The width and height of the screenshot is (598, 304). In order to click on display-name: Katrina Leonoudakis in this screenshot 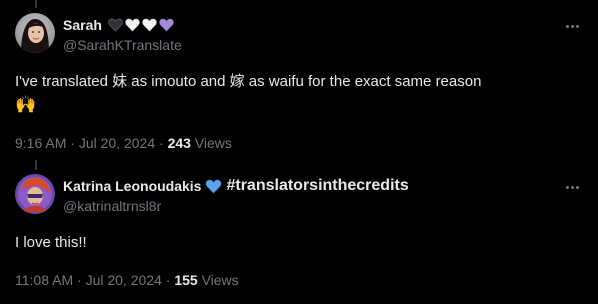, I will do `click(132, 186)`.